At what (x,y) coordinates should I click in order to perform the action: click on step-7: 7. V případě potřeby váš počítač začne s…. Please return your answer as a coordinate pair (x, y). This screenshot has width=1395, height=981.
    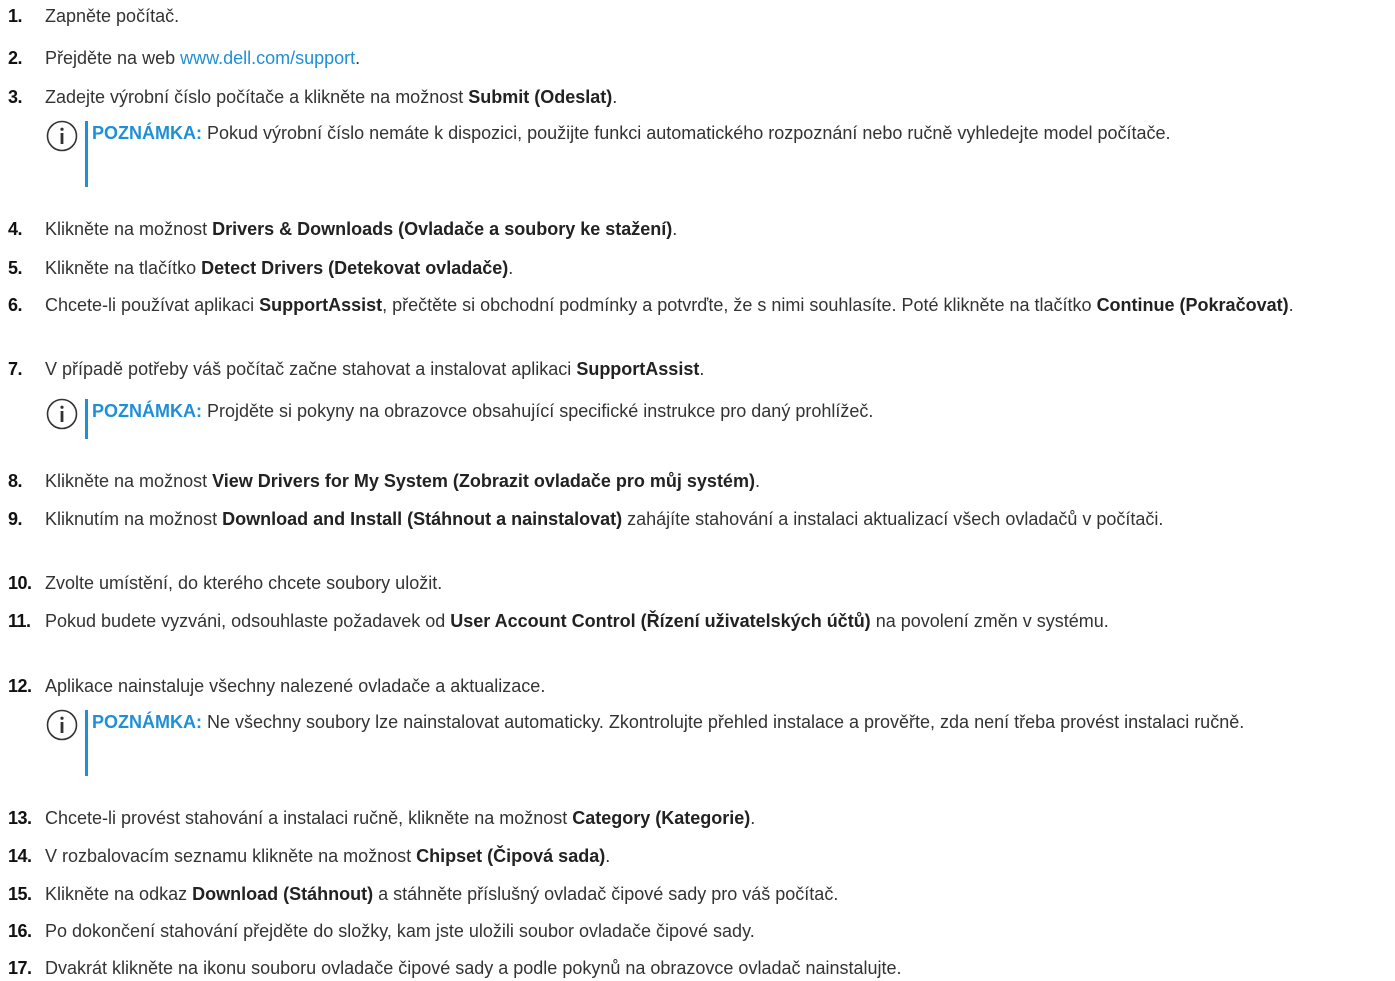
    Looking at the image, I should click on (695, 369).